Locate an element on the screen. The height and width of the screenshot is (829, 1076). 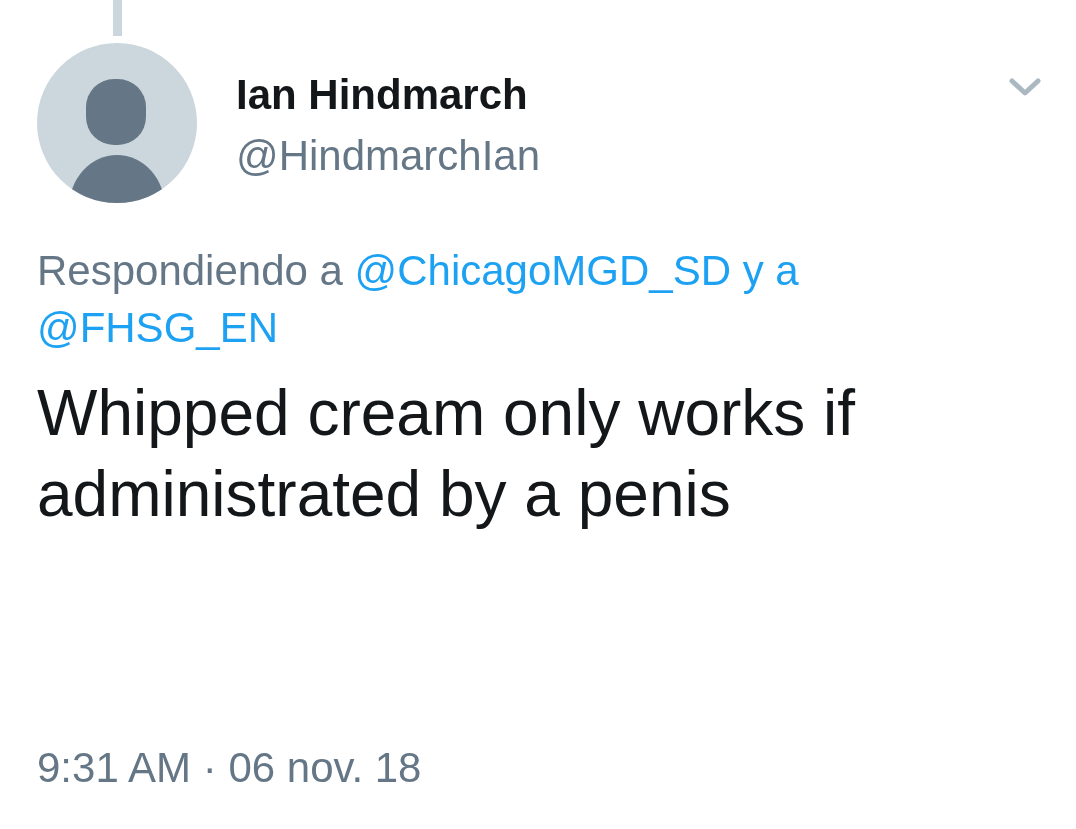
tweet-timestamp: 9:31 AM · 06 nov. 18 is located at coordinates (230, 768).